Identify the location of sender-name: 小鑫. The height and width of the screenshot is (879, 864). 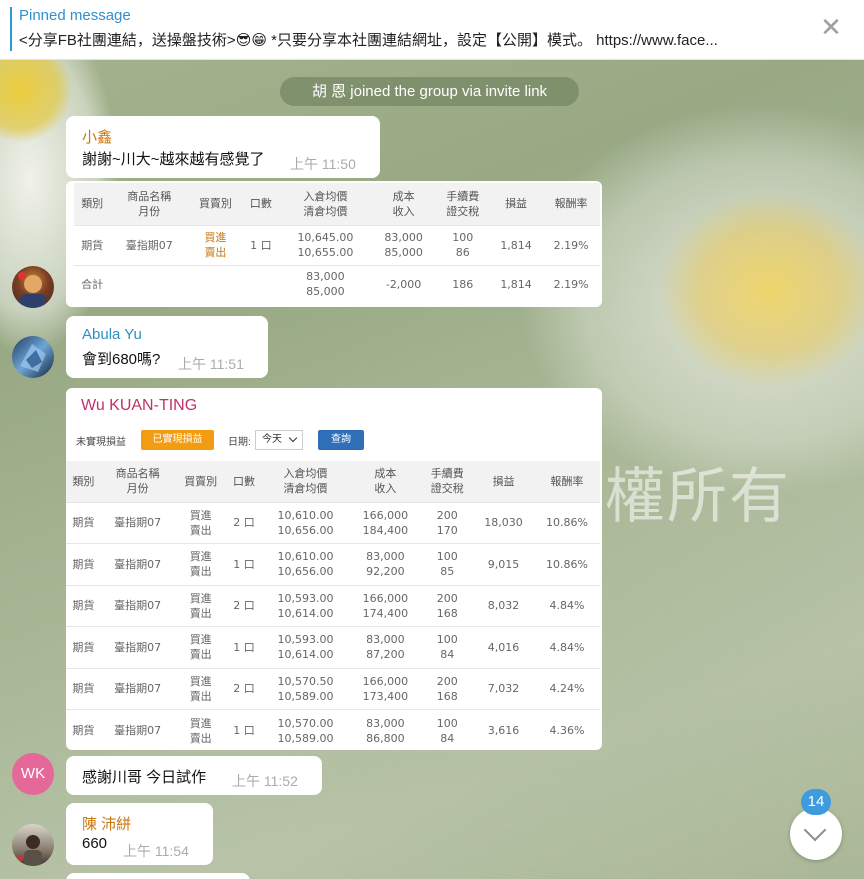
(97, 136).